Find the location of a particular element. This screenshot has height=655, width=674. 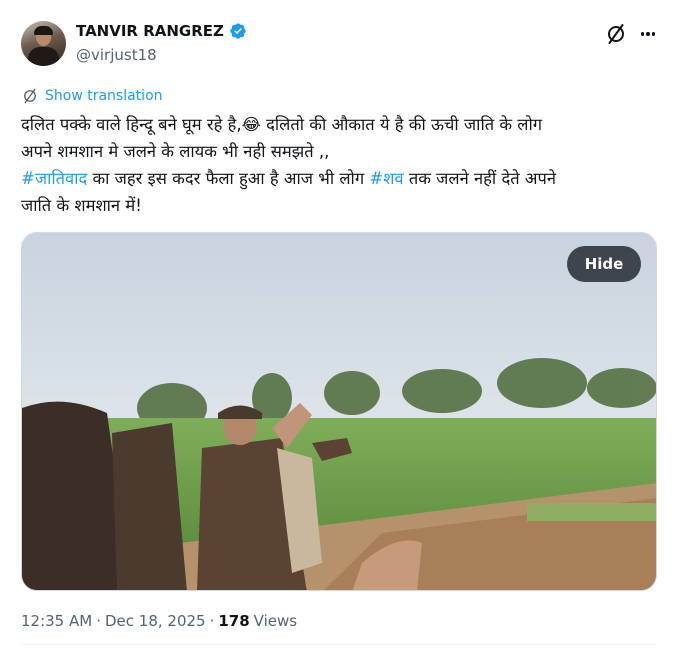

tweet-line3-part1: का जहर इस कदर फैला हुआ है आज भी लोग is located at coordinates (228, 178).